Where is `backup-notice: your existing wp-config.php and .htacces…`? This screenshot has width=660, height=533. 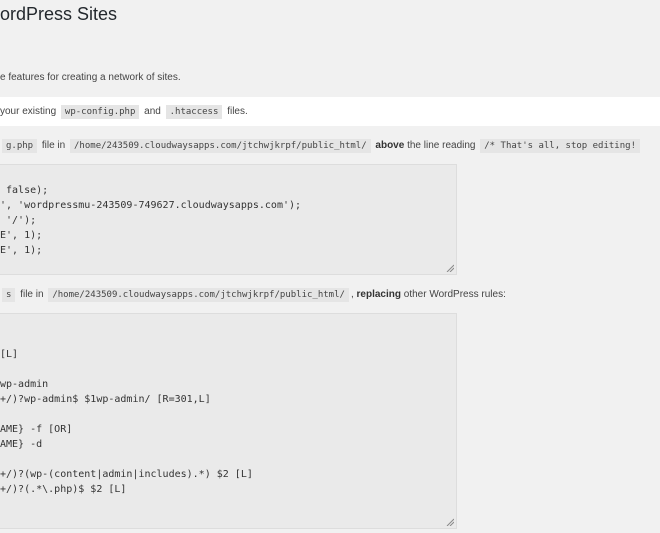
backup-notice: your existing wp-config.php and .htacces… is located at coordinates (330, 111).